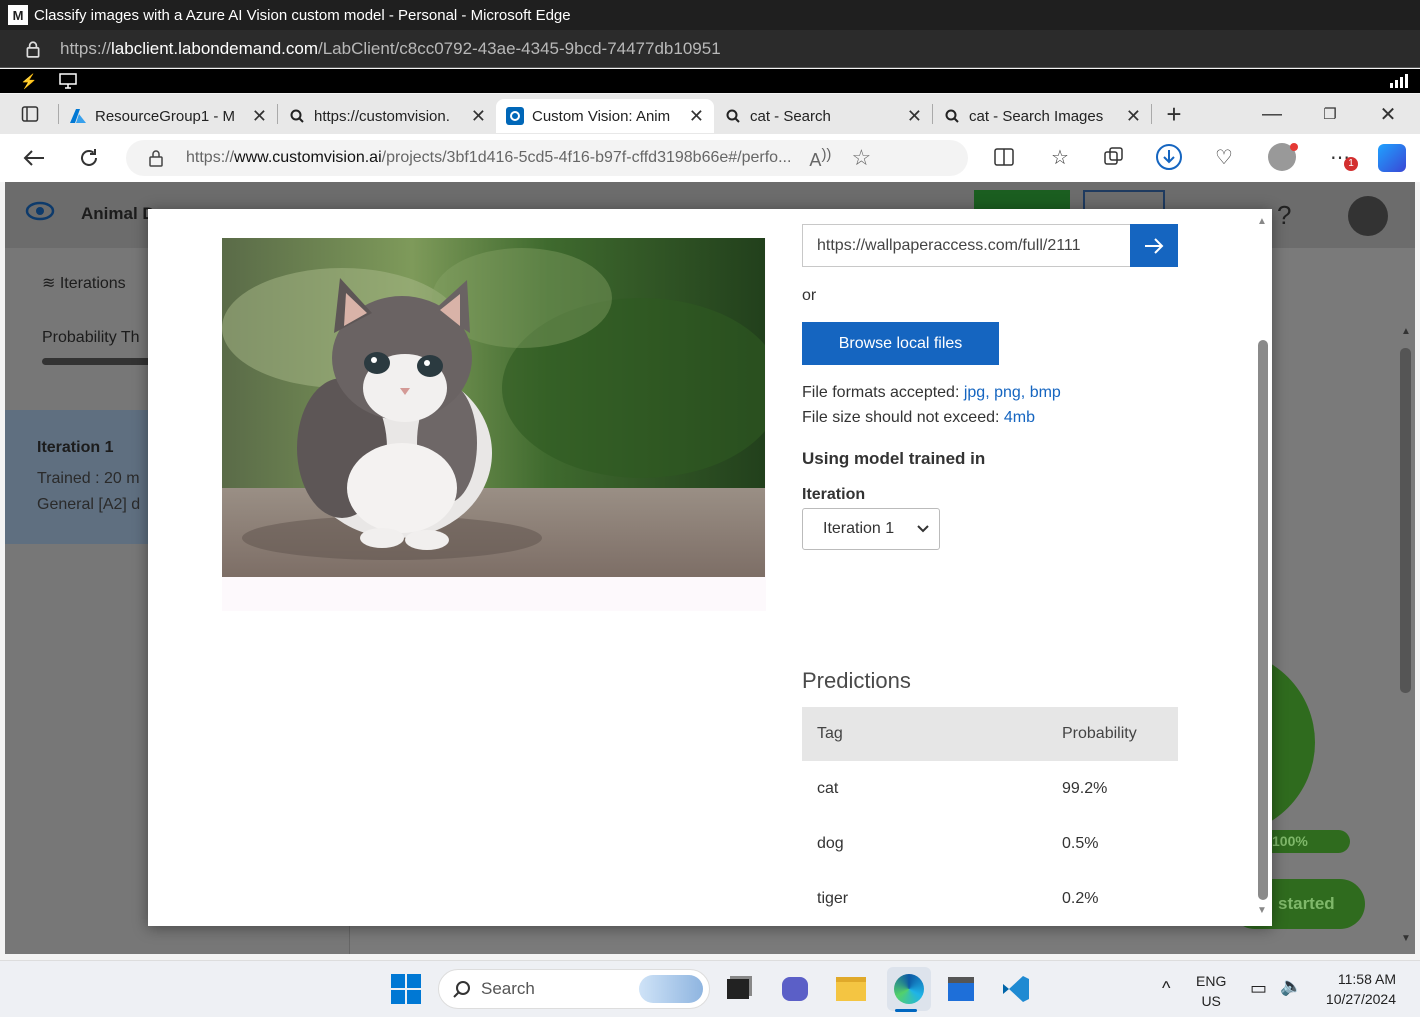 The width and height of the screenshot is (1420, 1017). Describe the element at coordinates (833, 898) in the screenshot. I see `prediction-tag: tiger` at that location.